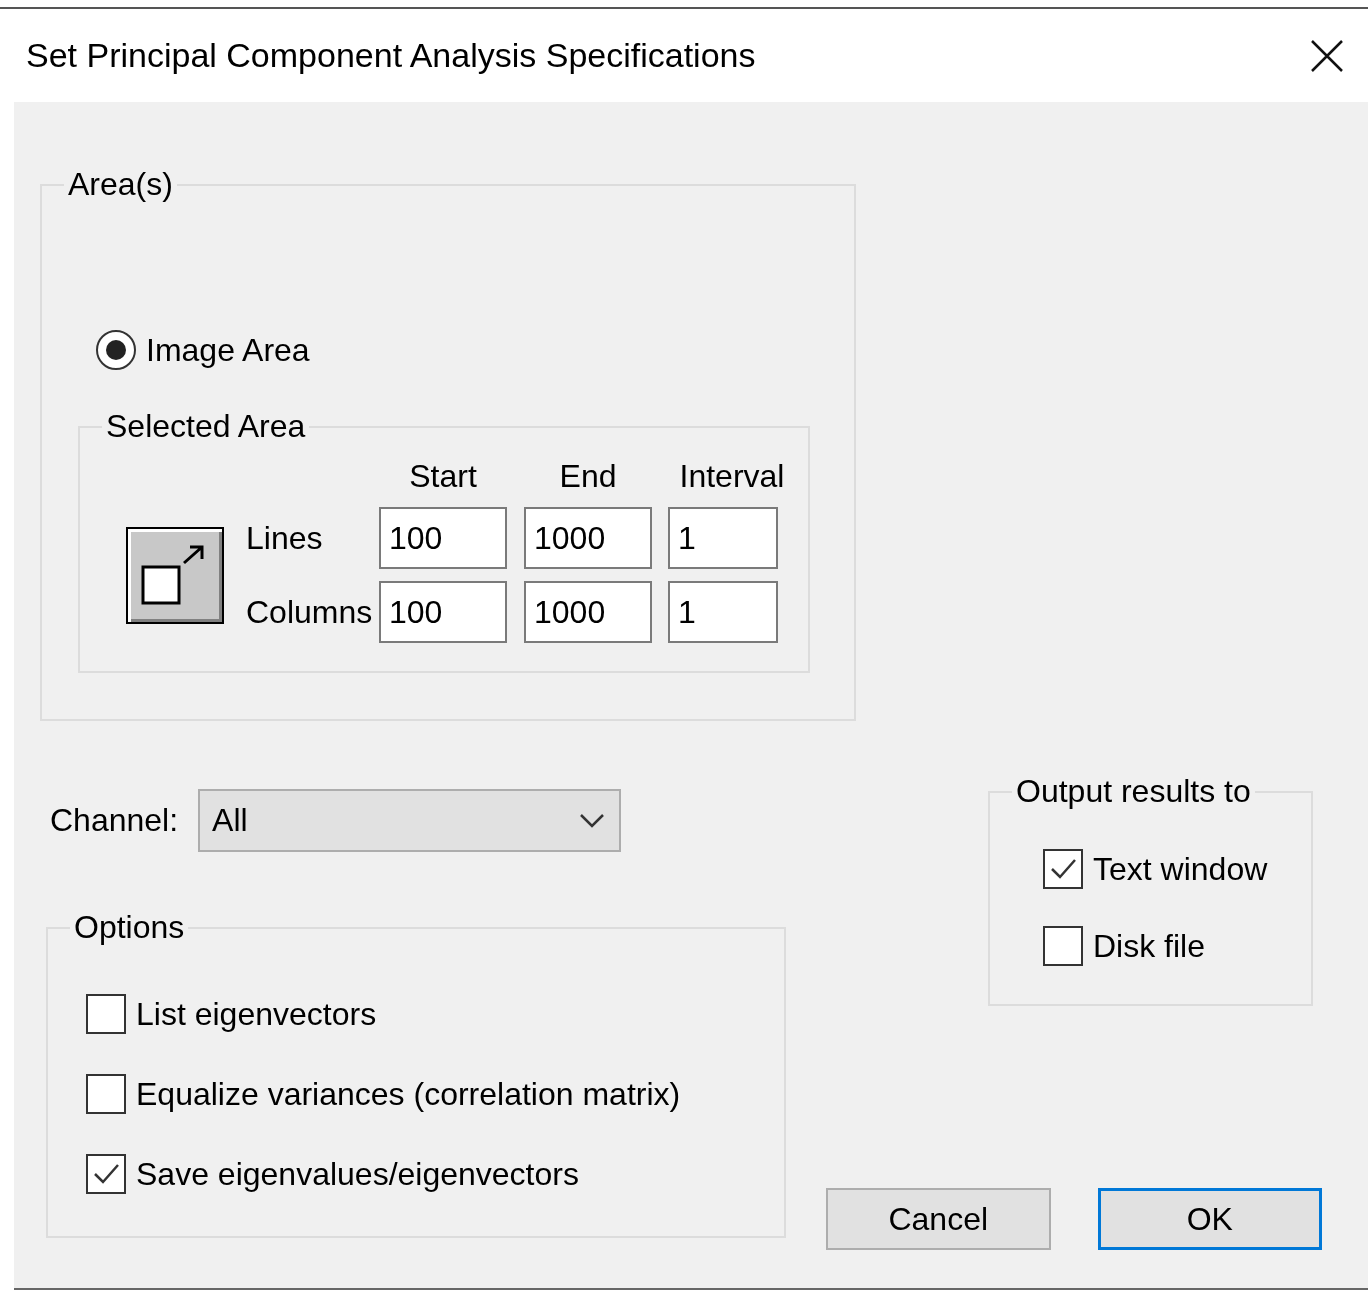 The width and height of the screenshot is (1368, 1293). What do you see at coordinates (129, 927) in the screenshot?
I see `group-label: Options` at bounding box center [129, 927].